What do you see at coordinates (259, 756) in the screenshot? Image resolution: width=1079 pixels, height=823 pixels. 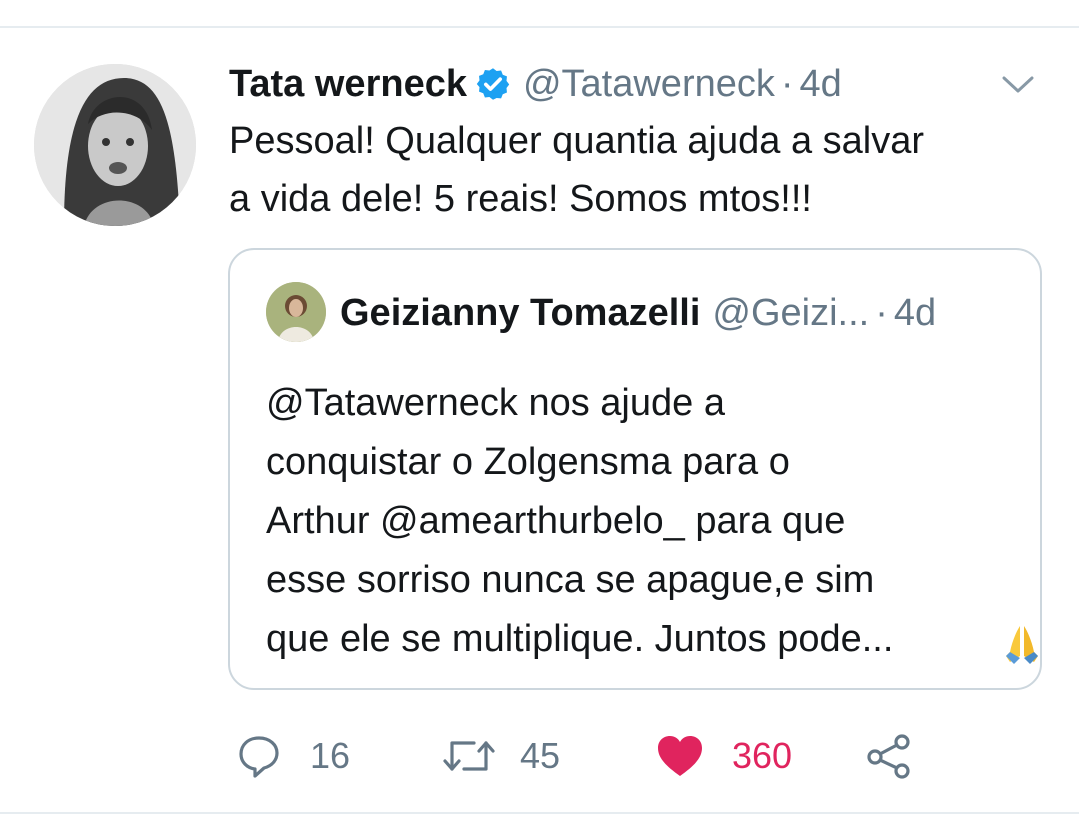 I see `reply-icon` at bounding box center [259, 756].